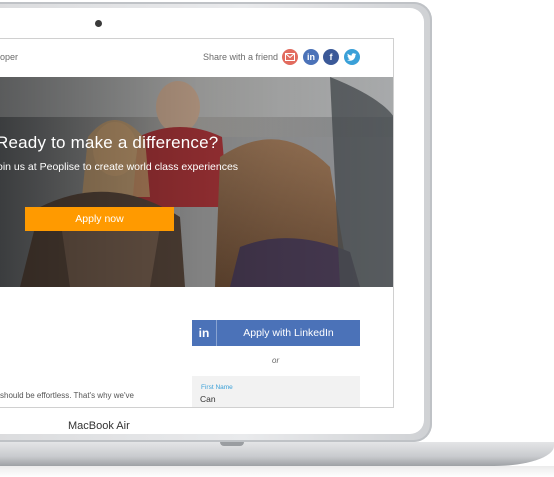 This screenshot has width=554, height=477. What do you see at coordinates (98, 23) in the screenshot?
I see `camera-icon` at bounding box center [98, 23].